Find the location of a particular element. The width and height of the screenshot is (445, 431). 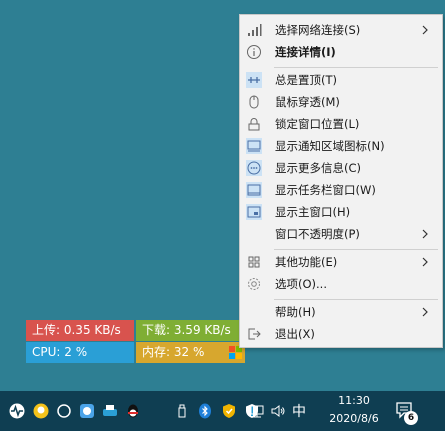

menu-item-lock-window-position: 锁定窗口位置(L) is located at coordinates (341, 124).